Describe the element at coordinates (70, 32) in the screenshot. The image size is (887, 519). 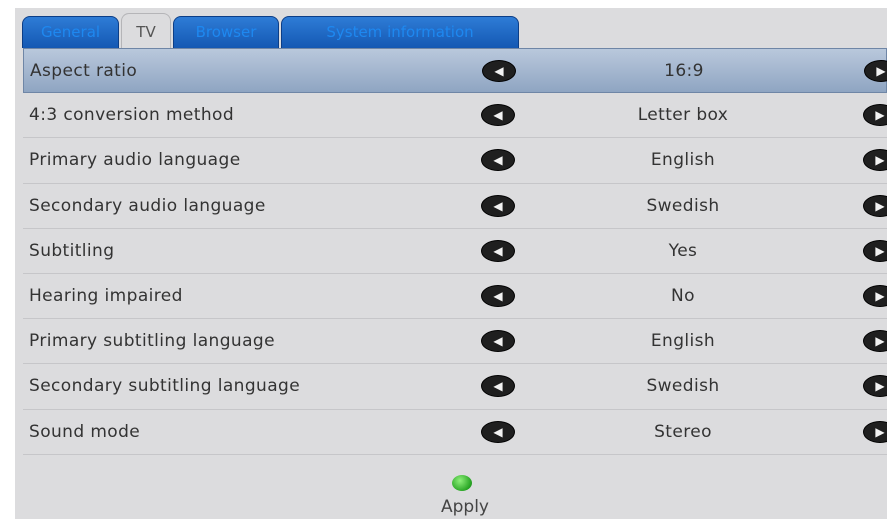
I see `tab-general: General` at that location.